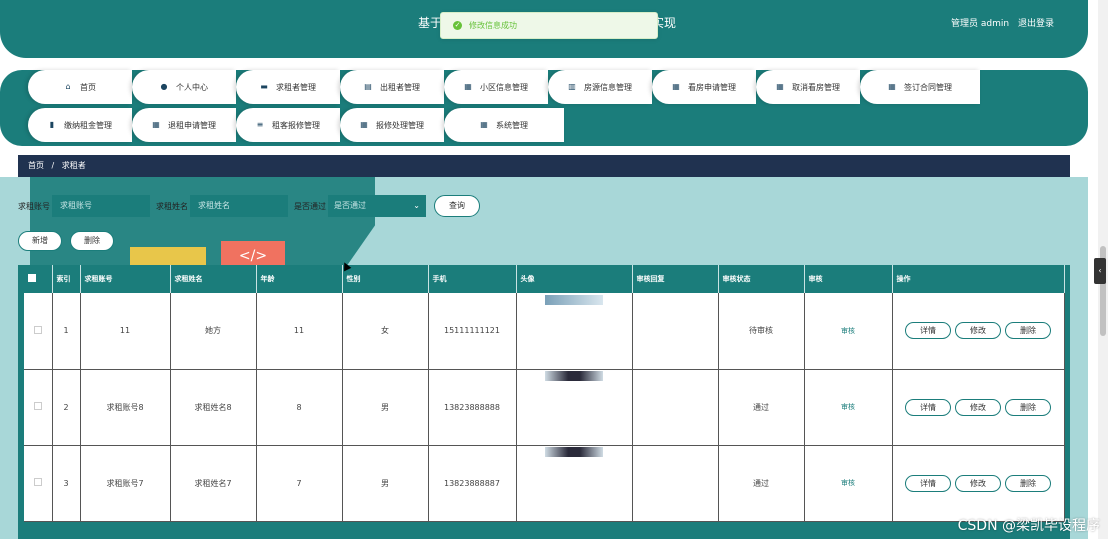 The width and height of the screenshot is (1108, 539). Describe the element at coordinates (848, 279) in the screenshot. I see `column-header: 审核` at that location.